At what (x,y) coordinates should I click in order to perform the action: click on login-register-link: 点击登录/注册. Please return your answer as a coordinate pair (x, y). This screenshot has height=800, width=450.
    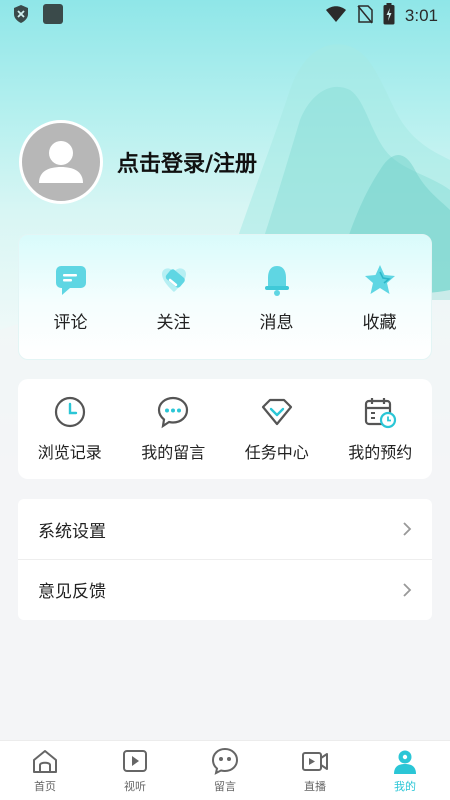
    Looking at the image, I should click on (187, 162).